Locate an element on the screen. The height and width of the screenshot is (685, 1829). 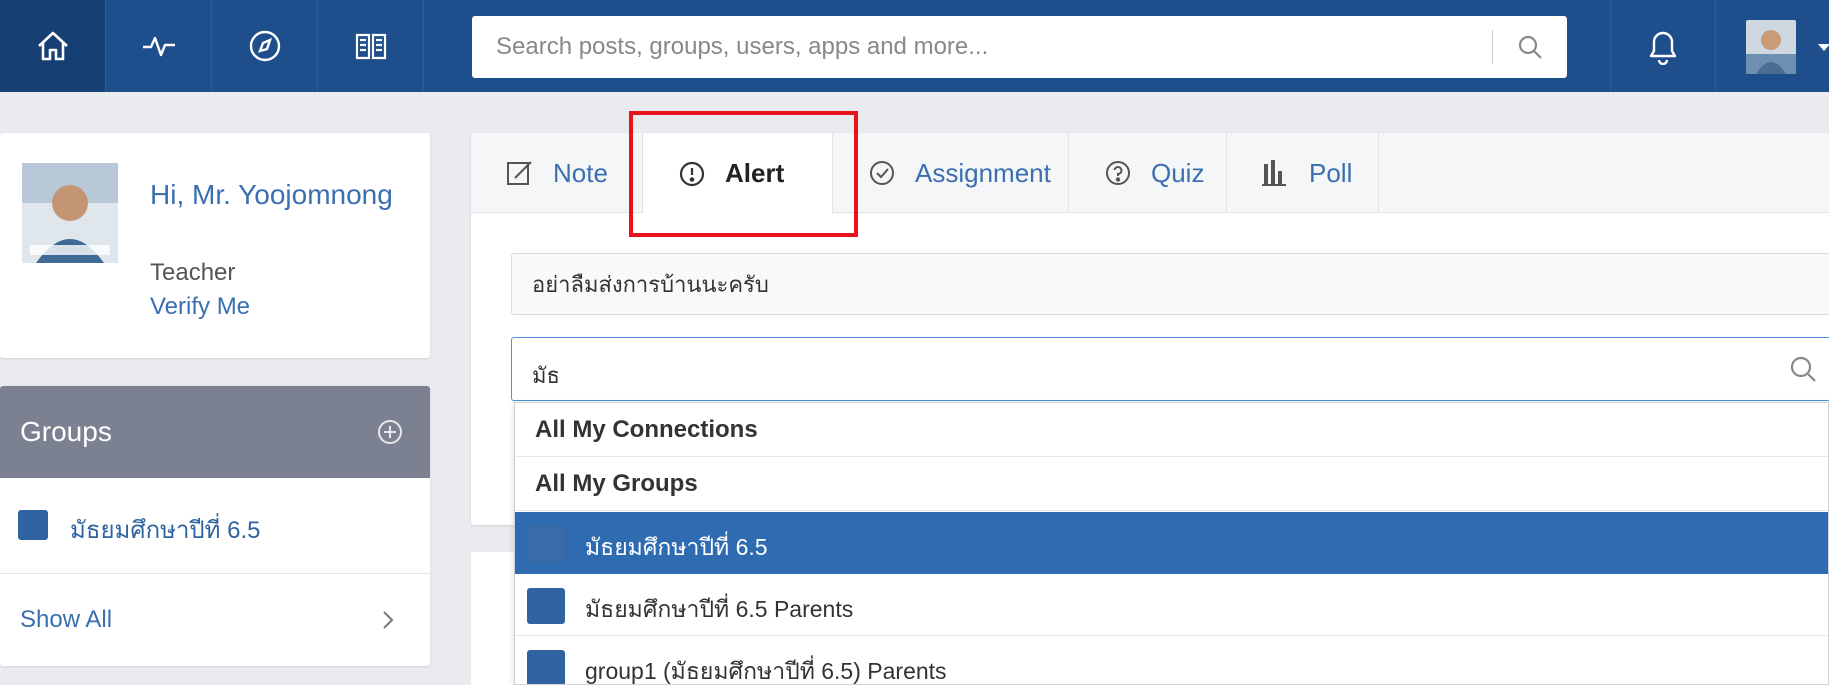
top-navigation-bar is located at coordinates (914, 46).